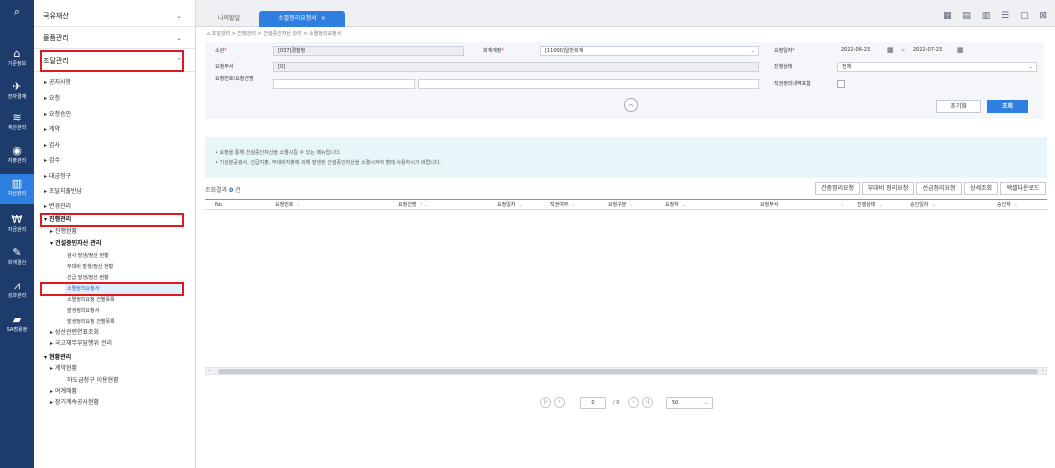 This screenshot has width=1055, height=468. What do you see at coordinates (647, 402) in the screenshot?
I see `last-page-button: ›|` at bounding box center [647, 402].